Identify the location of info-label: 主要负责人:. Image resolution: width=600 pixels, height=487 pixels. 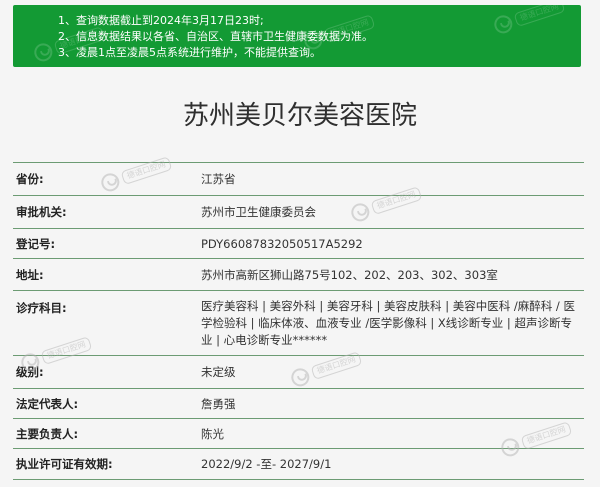
(47, 433).